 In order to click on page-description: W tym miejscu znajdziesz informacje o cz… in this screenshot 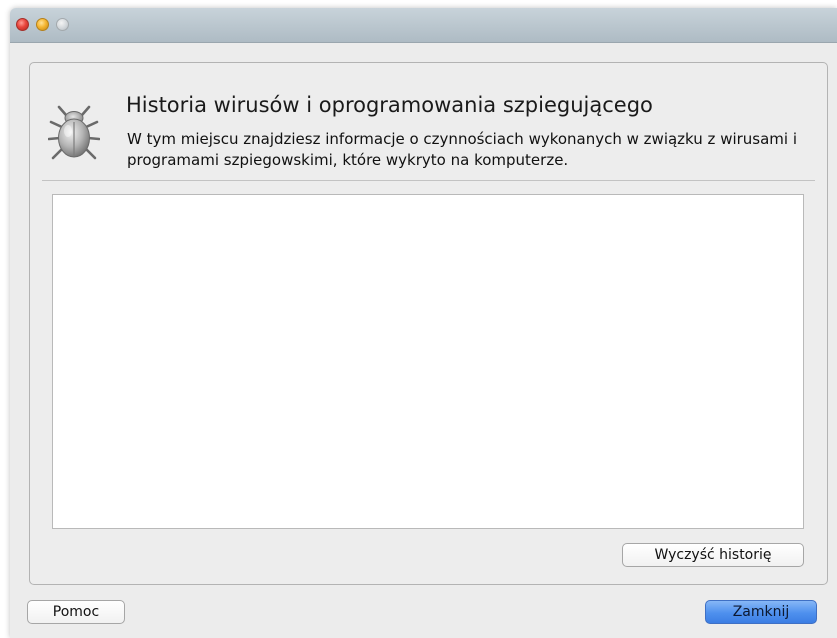, I will do `click(462, 149)`.